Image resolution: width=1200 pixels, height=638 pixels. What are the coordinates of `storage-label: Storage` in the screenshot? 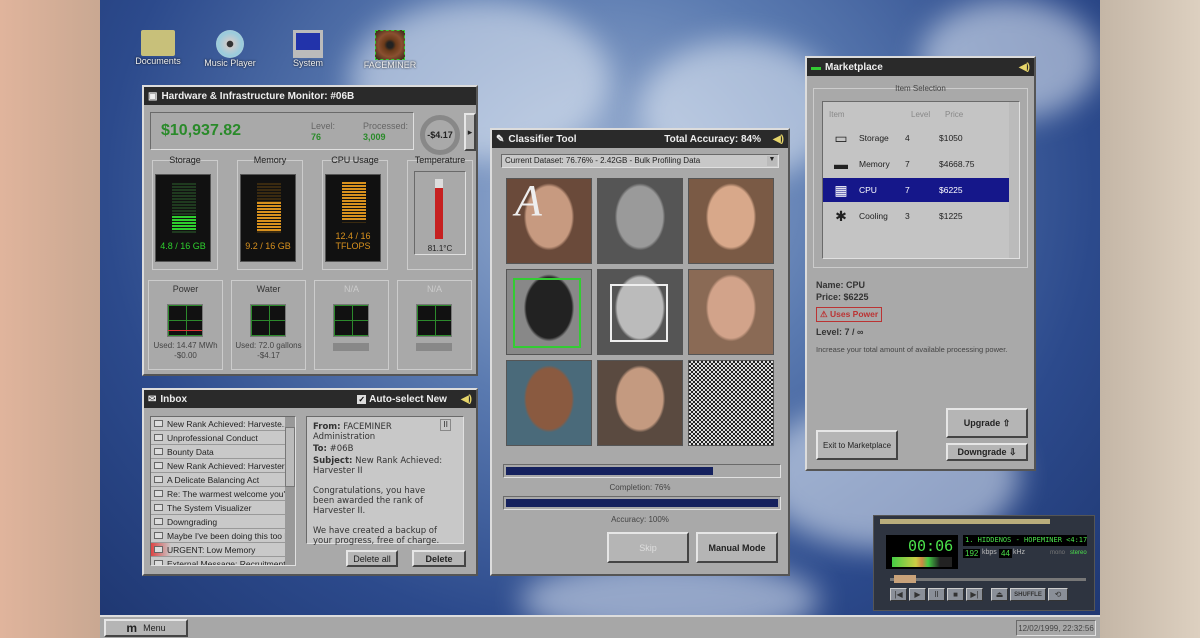 It's located at (185, 160).